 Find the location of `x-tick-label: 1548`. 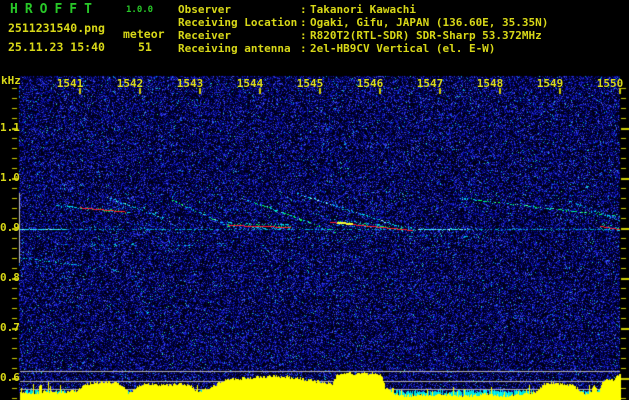

x-tick-label: 1548 is located at coordinates (490, 83).